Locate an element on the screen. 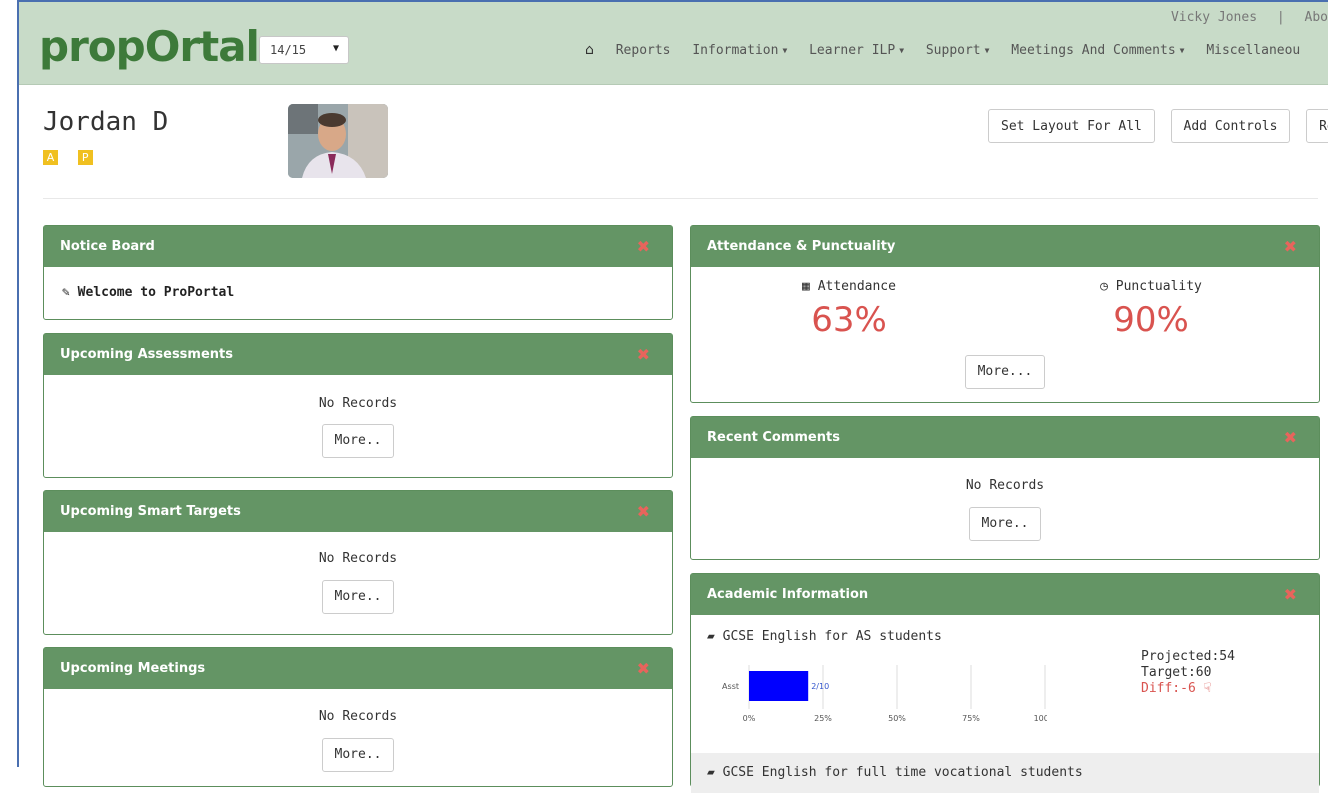  panel-header: Upcoming Assessments ✖ is located at coordinates (358, 354).